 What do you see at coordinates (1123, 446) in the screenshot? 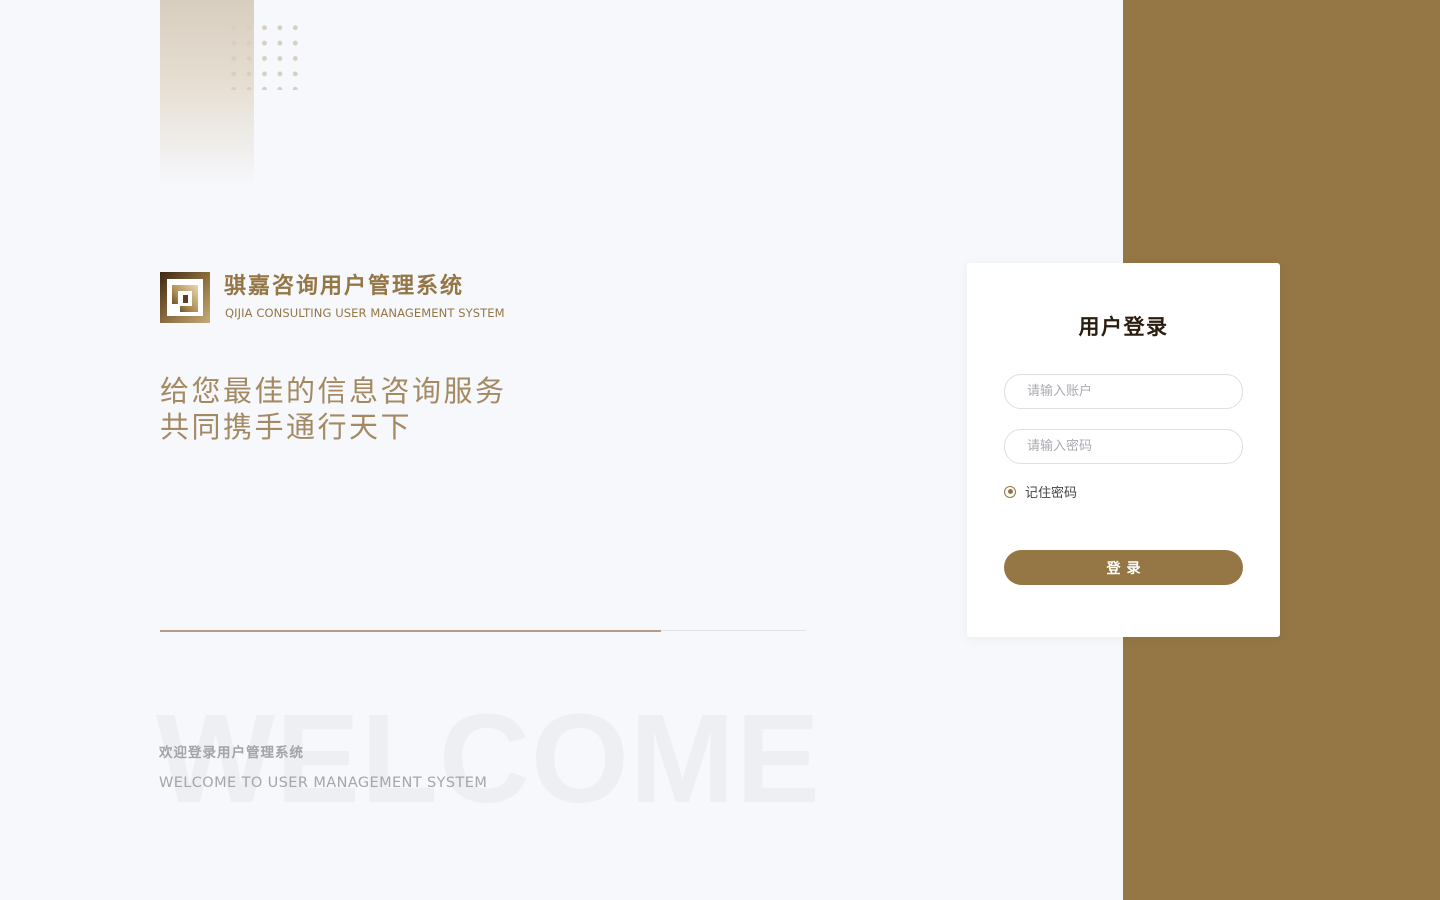
I see `password-input` at bounding box center [1123, 446].